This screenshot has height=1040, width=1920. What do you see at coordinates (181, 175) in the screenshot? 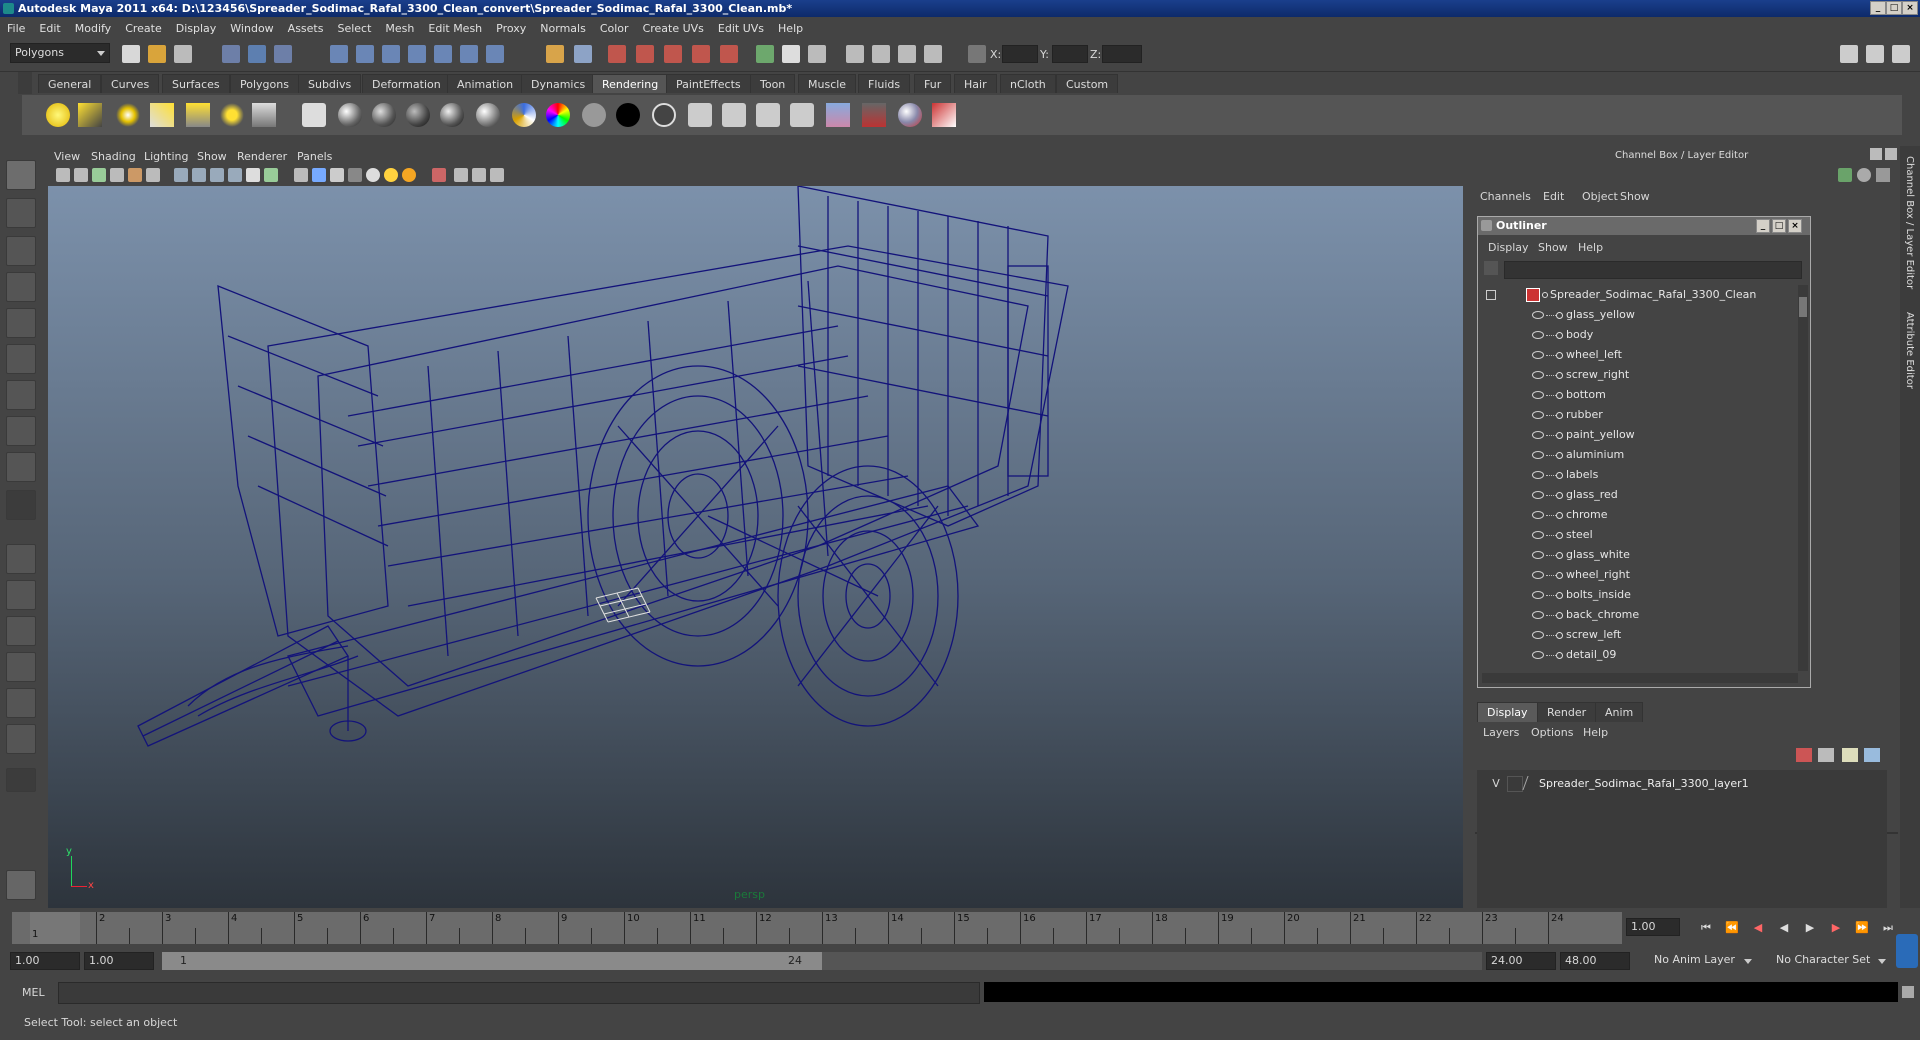
I see `film-gate-icon` at bounding box center [181, 175].